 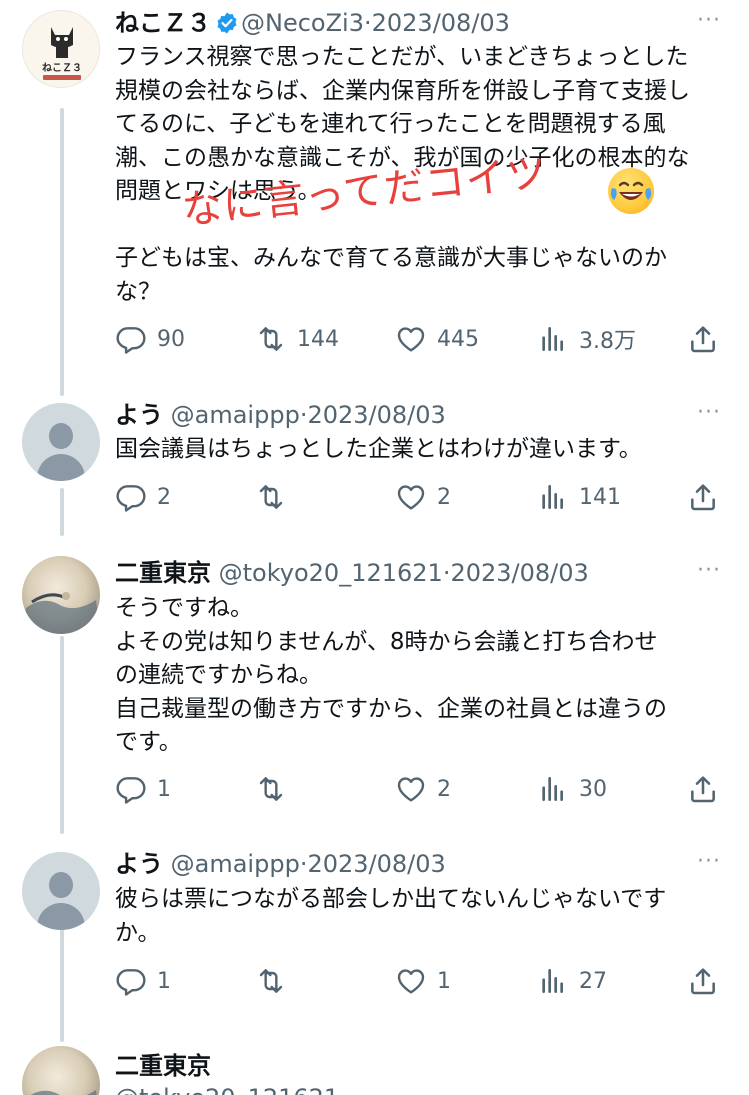 I want to click on tweet-text: 国会議員はちょっとした企業とはわけが違います。, so click(x=420, y=450).